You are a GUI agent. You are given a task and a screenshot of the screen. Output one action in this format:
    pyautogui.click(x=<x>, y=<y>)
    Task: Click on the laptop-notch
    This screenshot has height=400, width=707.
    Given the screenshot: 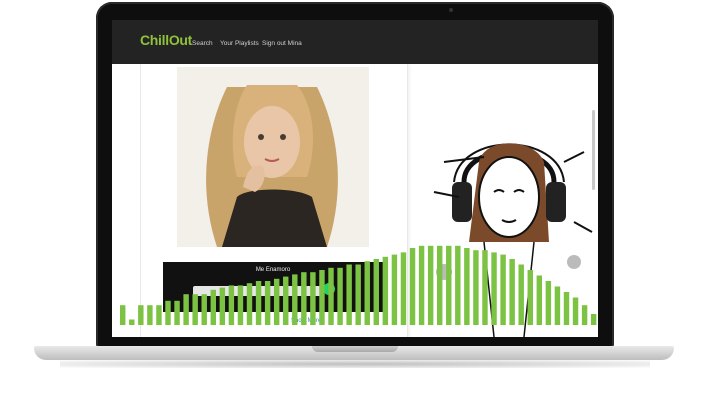 What is the action you would take?
    pyautogui.click(x=355, y=349)
    